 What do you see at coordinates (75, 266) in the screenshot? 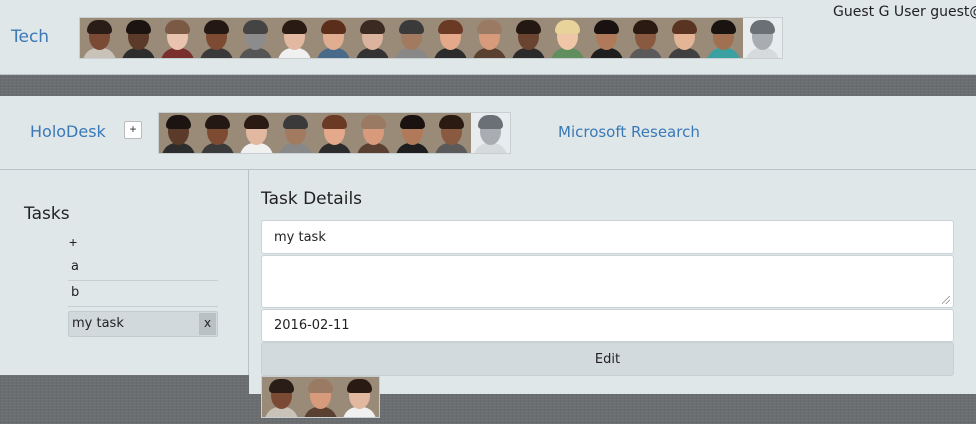
I see `task-label: a` at bounding box center [75, 266].